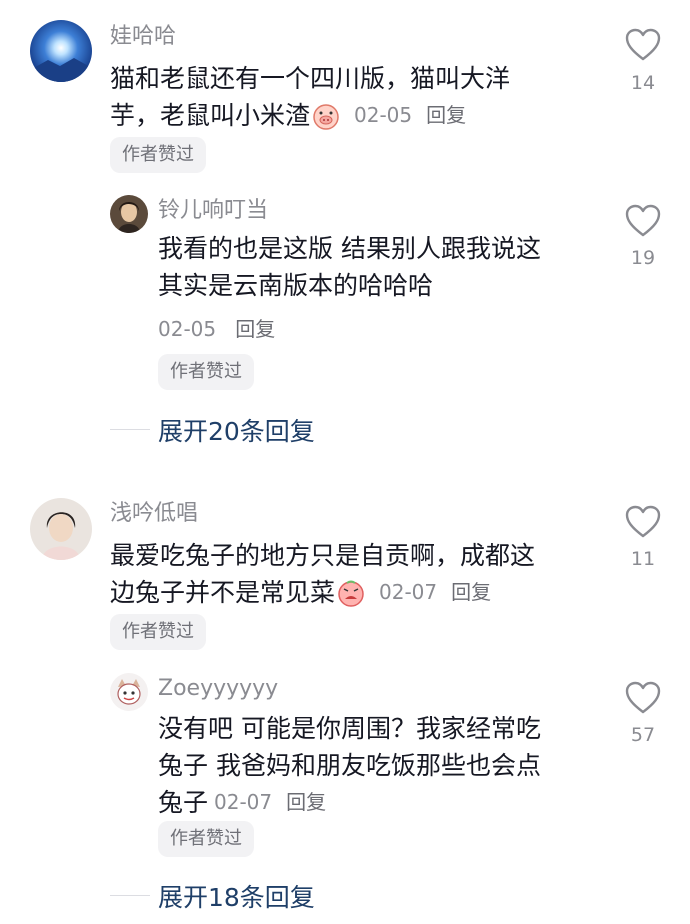  I want to click on reply-text-line: 兔子 我爸妈和朋友吃饭那些也会点, so click(349, 765).